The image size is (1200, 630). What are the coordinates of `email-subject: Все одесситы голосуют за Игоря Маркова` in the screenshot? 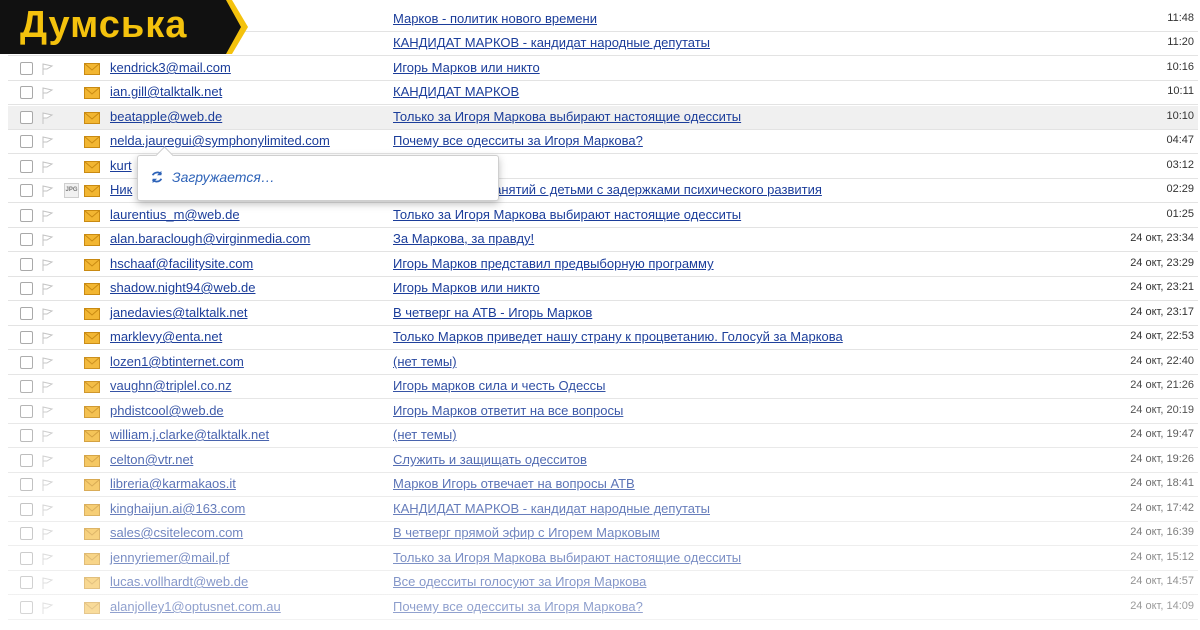 It's located at (519, 581).